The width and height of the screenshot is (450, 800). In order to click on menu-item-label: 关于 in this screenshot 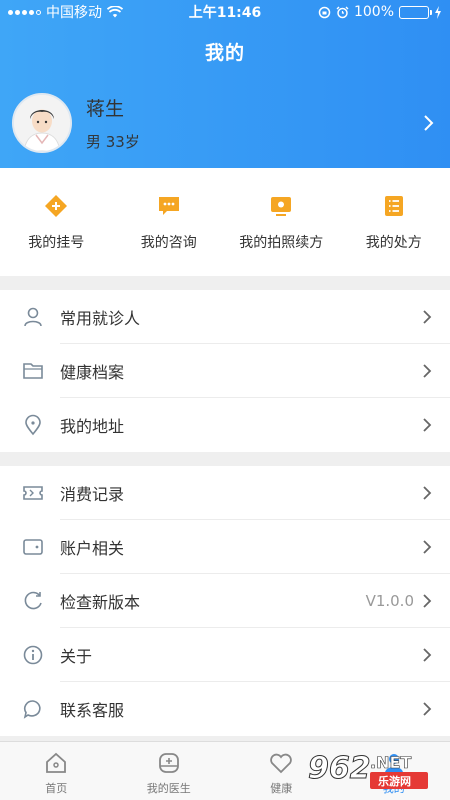, I will do `click(76, 656)`.